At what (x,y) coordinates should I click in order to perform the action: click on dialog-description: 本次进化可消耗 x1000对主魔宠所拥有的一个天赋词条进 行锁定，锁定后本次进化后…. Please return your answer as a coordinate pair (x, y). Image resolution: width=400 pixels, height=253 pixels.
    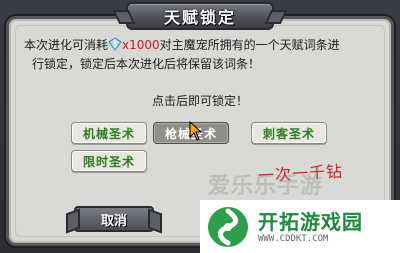
    Looking at the image, I should click on (200, 55).